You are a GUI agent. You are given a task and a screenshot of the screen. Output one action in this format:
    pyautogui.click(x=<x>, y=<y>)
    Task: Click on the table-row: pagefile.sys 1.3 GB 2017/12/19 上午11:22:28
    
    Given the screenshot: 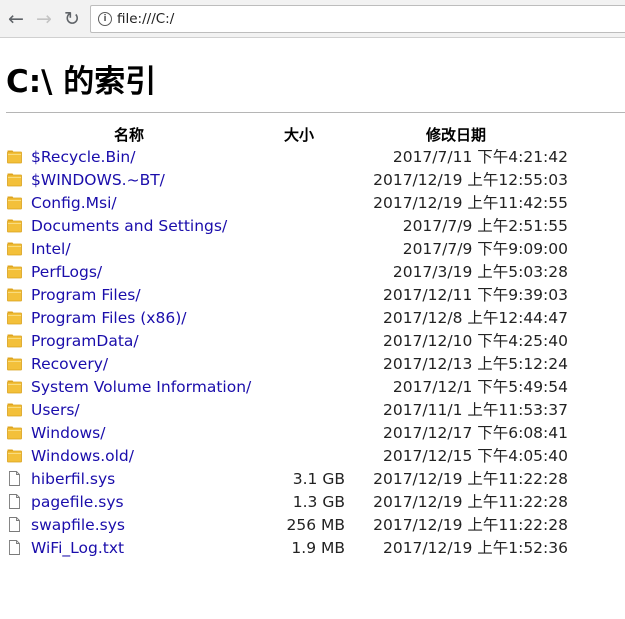 What is the action you would take?
    pyautogui.click(x=312, y=502)
    